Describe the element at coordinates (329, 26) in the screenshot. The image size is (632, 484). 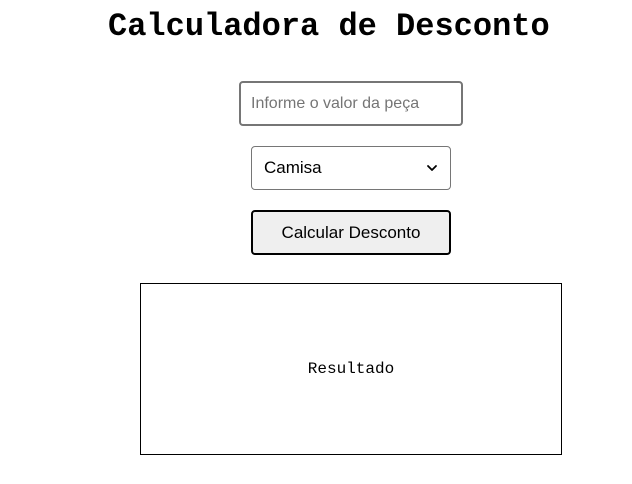
I see `page-title: Calculadora de Desconto` at that location.